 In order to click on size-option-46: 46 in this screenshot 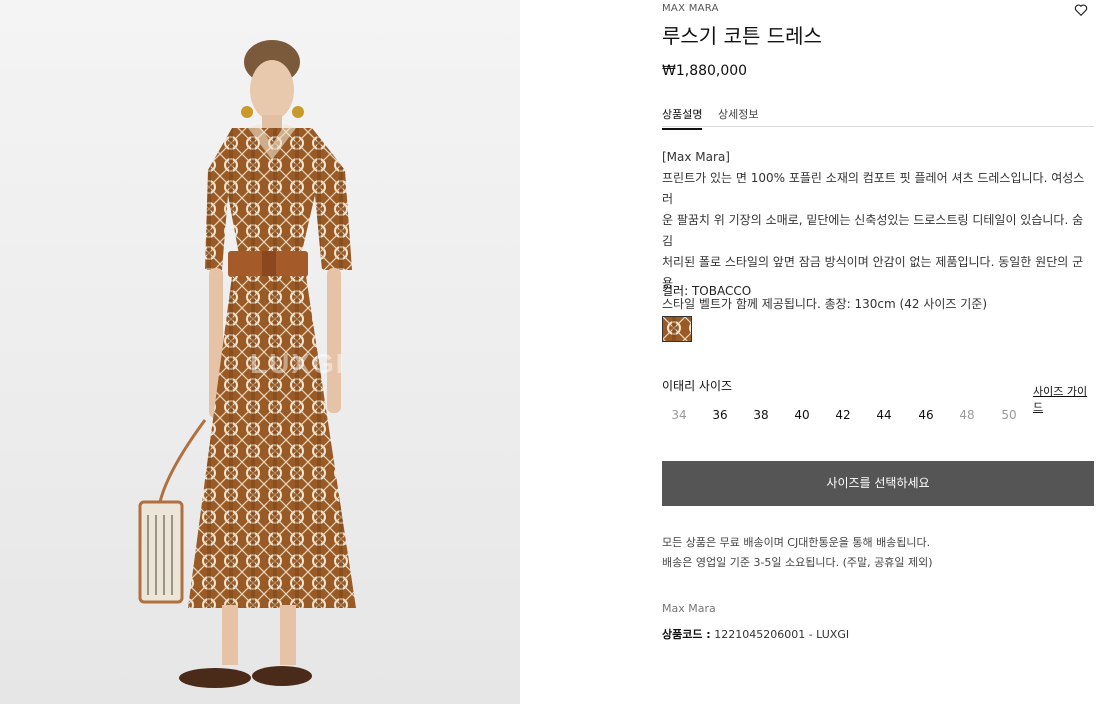, I will do `click(926, 415)`.